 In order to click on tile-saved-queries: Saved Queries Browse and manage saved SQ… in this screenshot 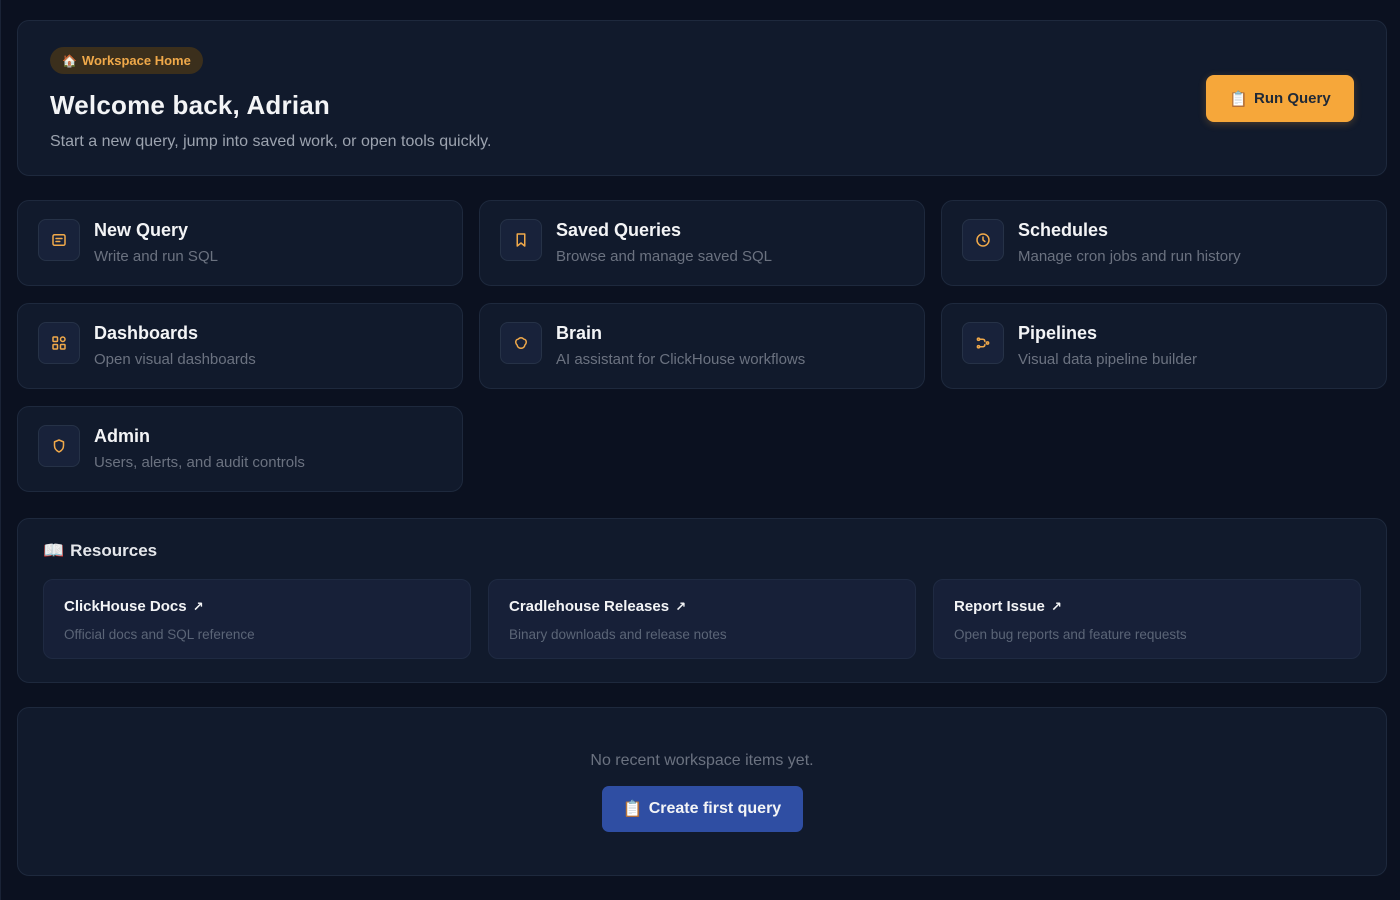, I will do `click(702, 243)`.